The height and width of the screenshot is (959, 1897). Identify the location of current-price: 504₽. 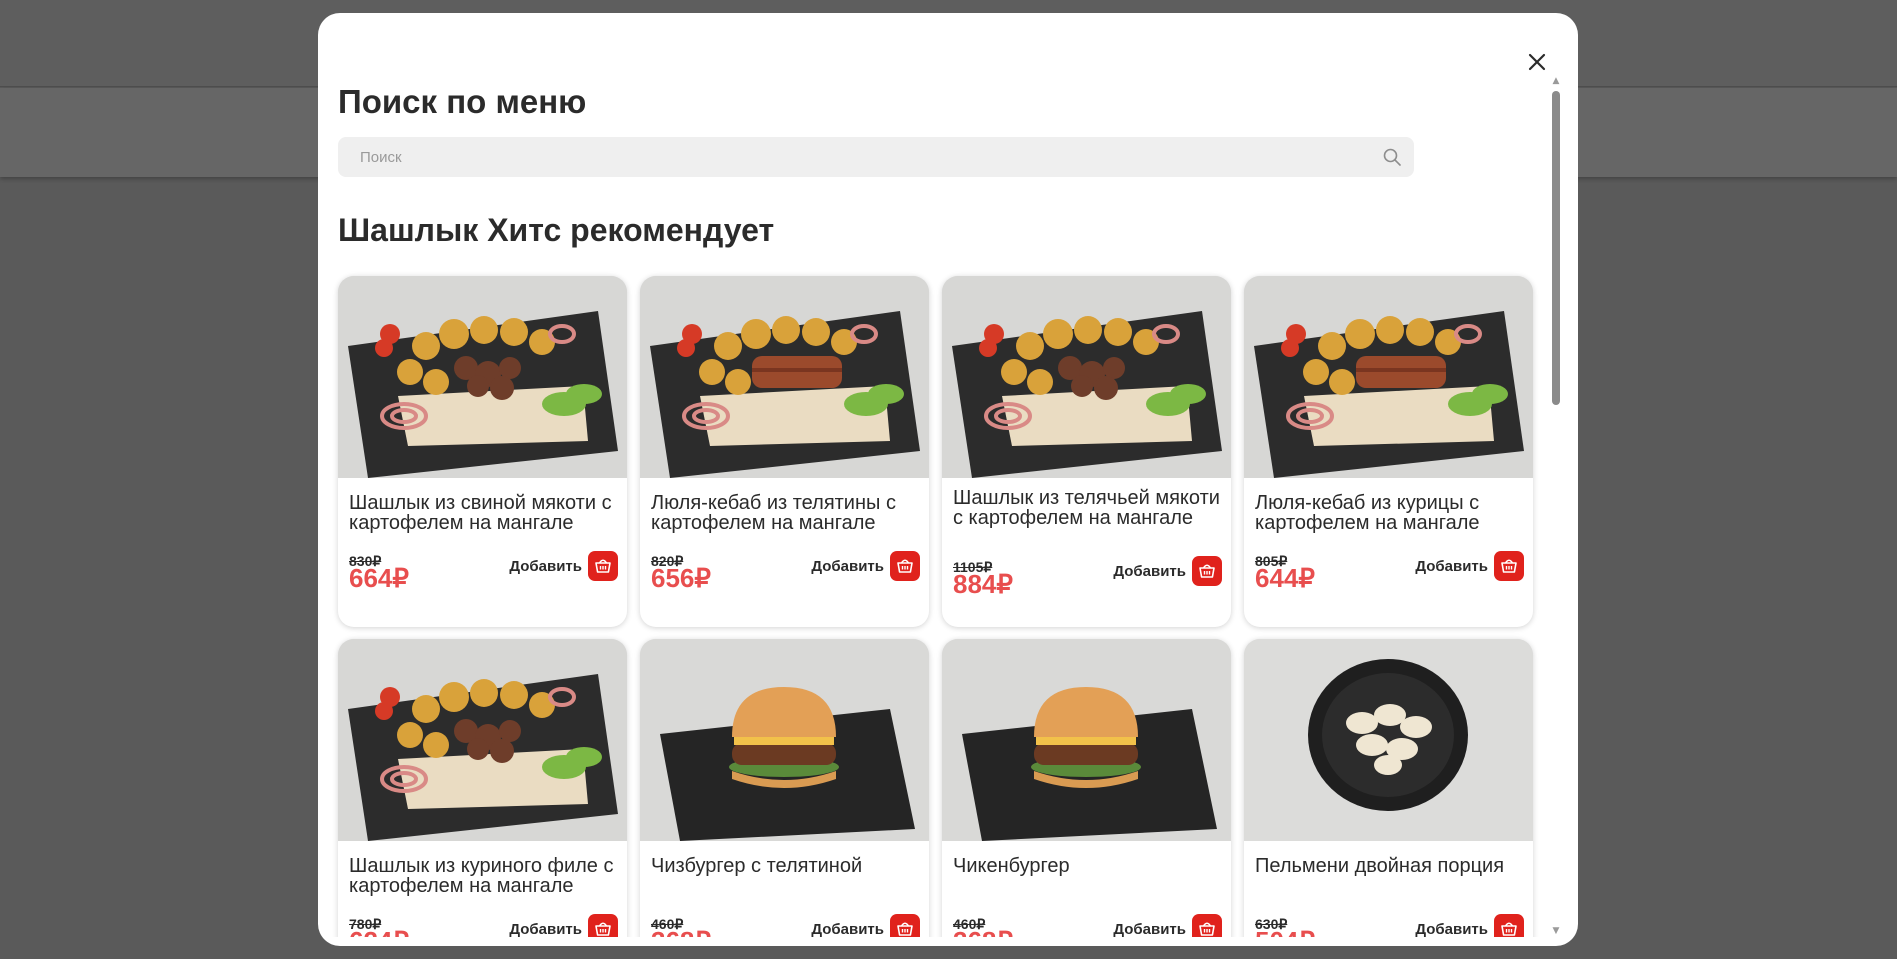
(1285, 931).